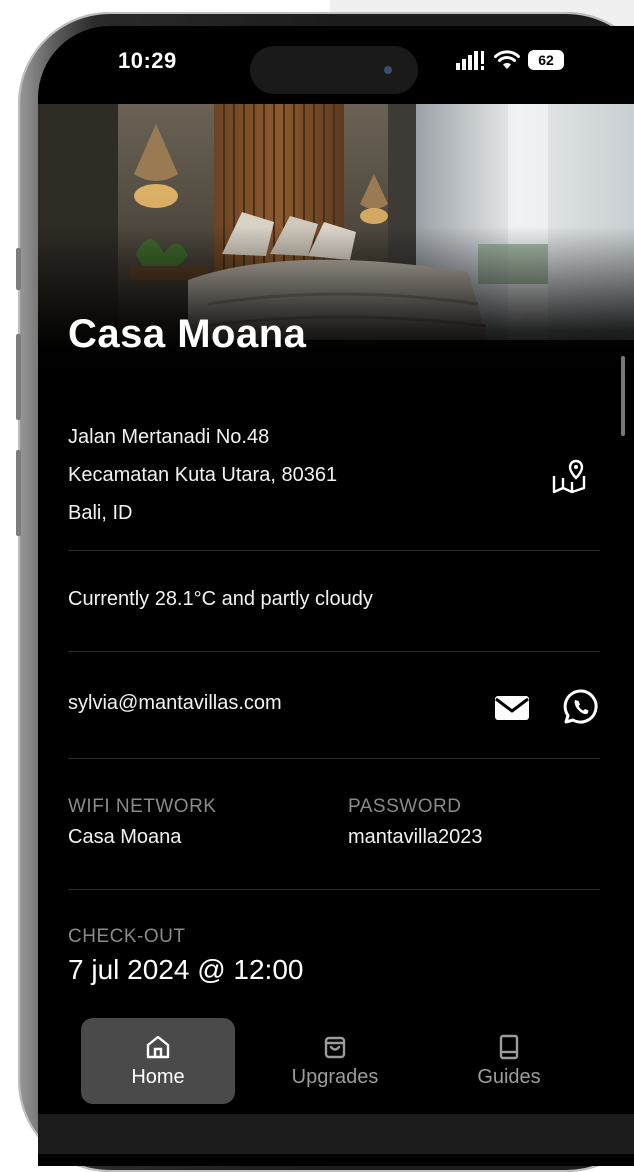 The width and height of the screenshot is (634, 1172). I want to click on scrollbar, so click(623, 396).